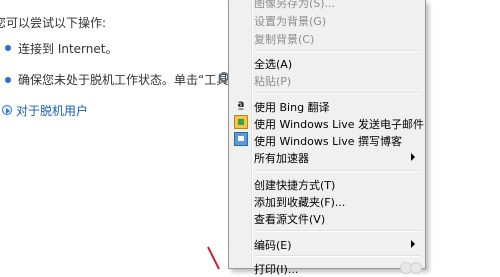 This screenshot has width=500, height=277. What do you see at coordinates (295, 185) in the screenshot?
I see `menu-item-label: 创建快捷方式(T)` at bounding box center [295, 185].